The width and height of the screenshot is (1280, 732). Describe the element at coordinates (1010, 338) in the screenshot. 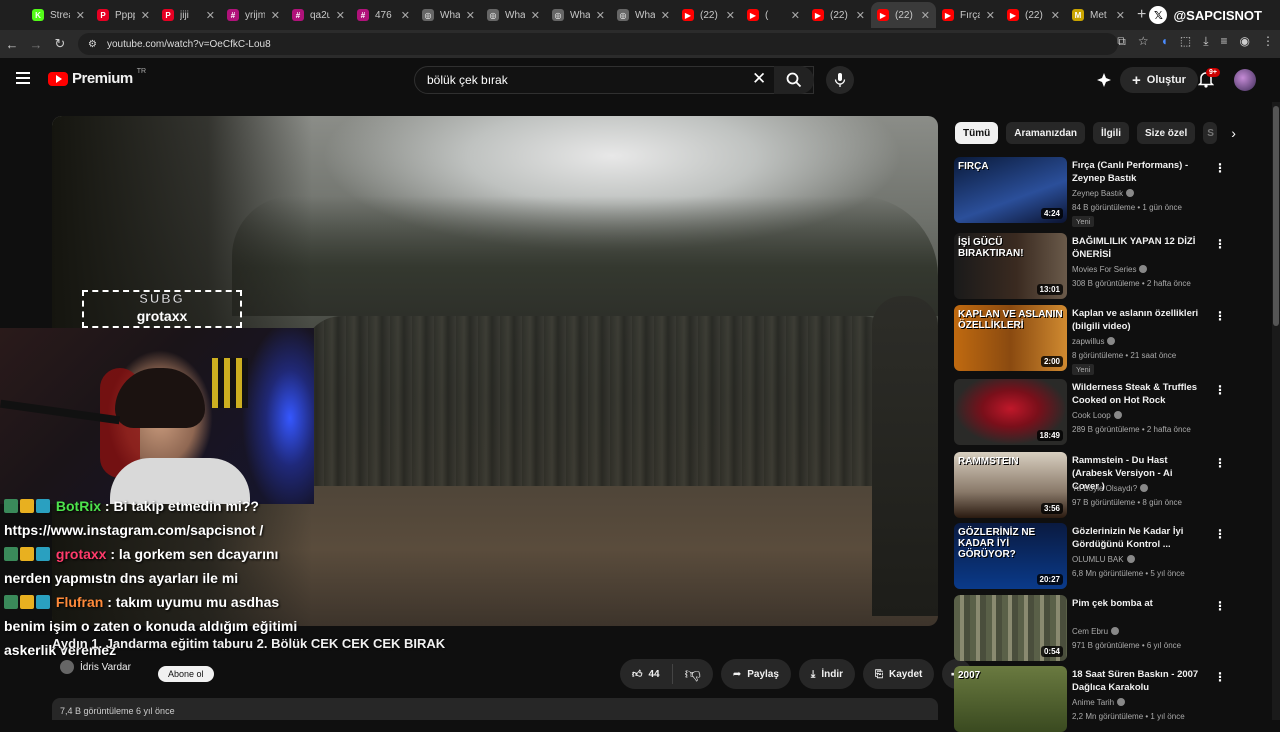

I see `video-thumbnail: KAPLAN VE ASLANIN ÖZELLİKLERİ 2:00` at that location.